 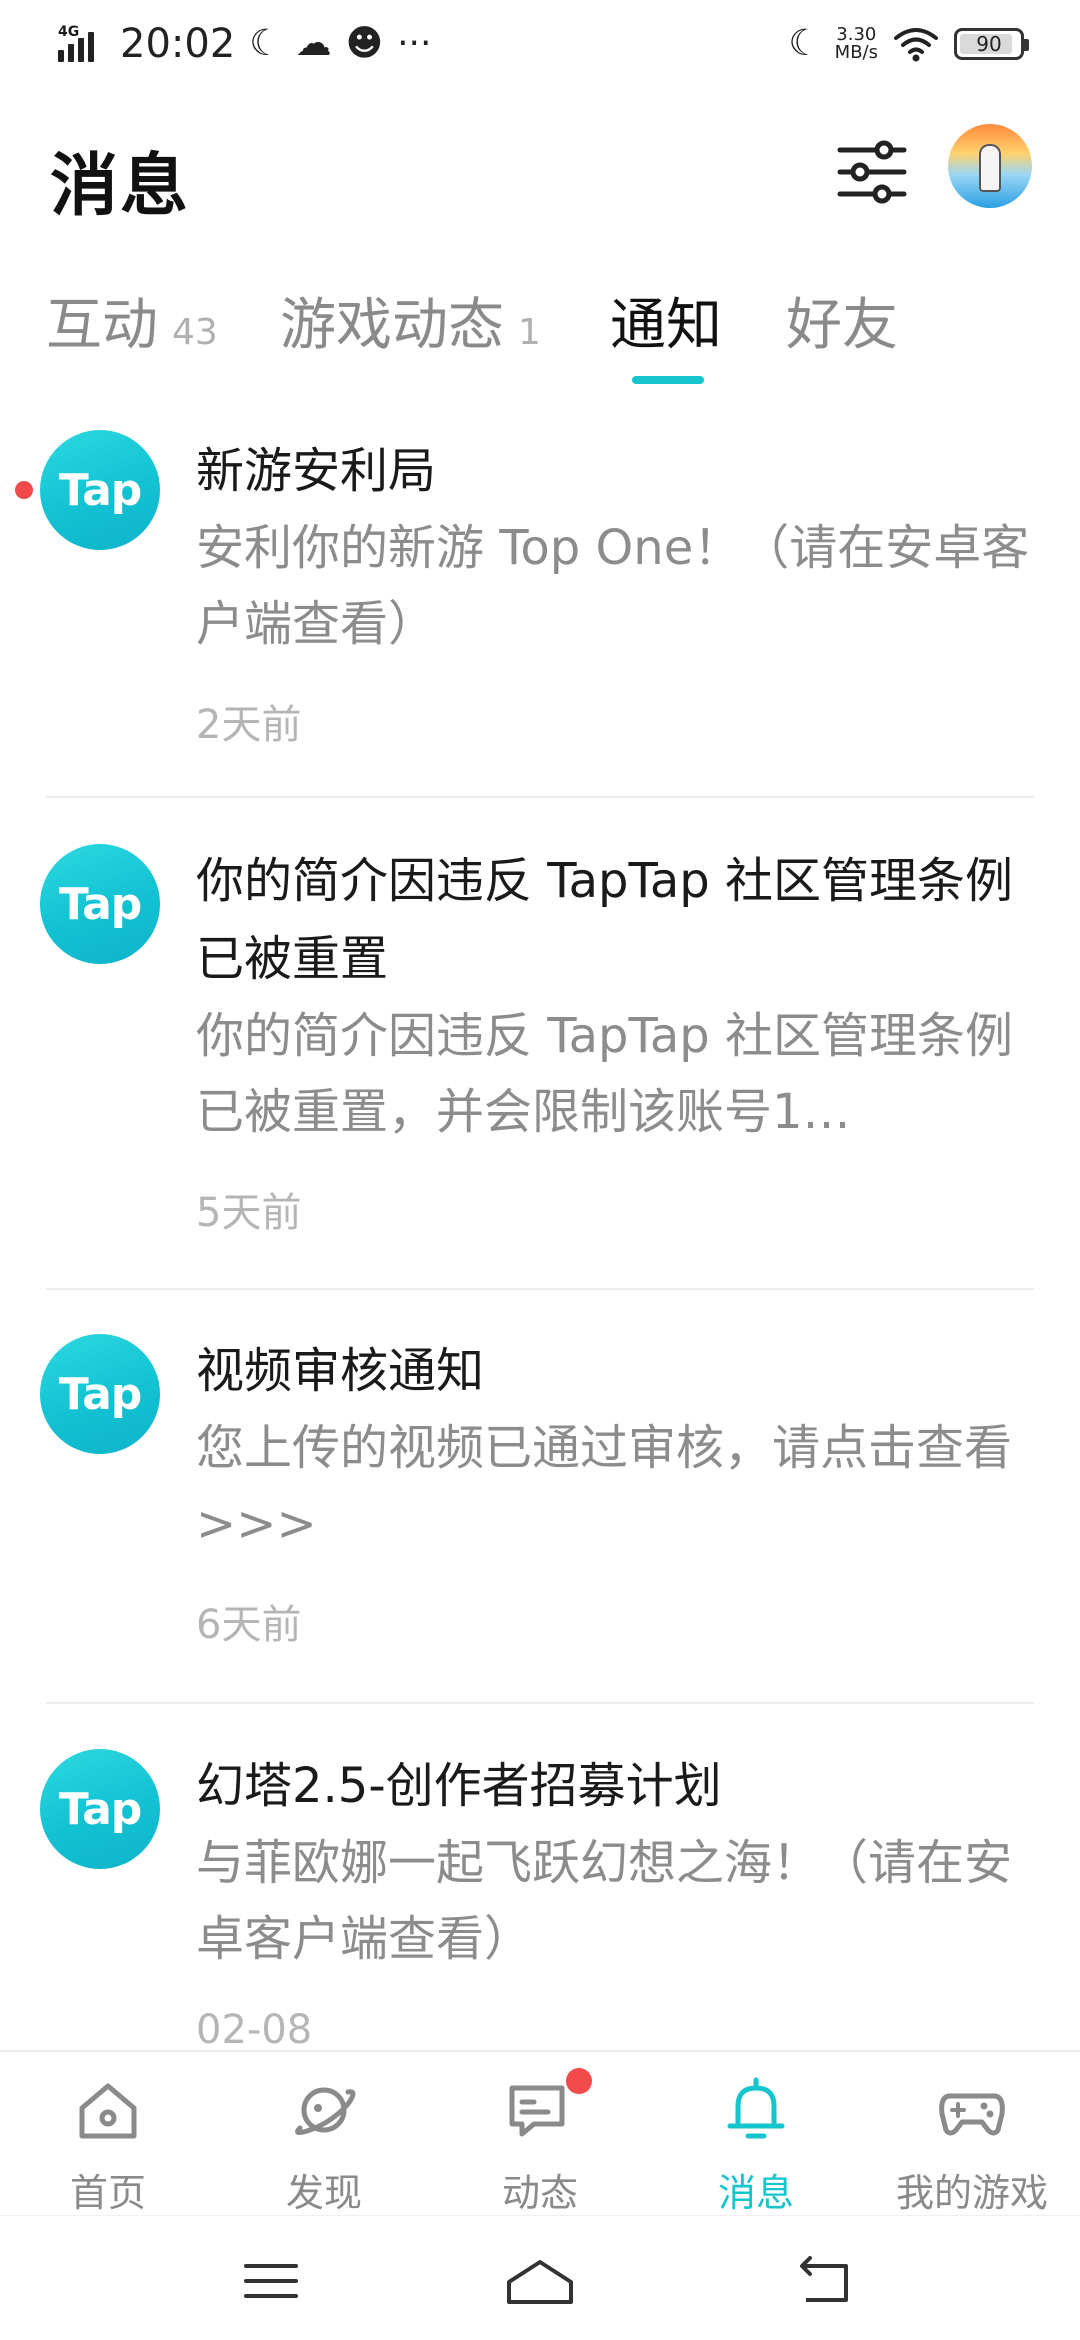 I want to click on system-nav-bar, so click(x=540, y=2277).